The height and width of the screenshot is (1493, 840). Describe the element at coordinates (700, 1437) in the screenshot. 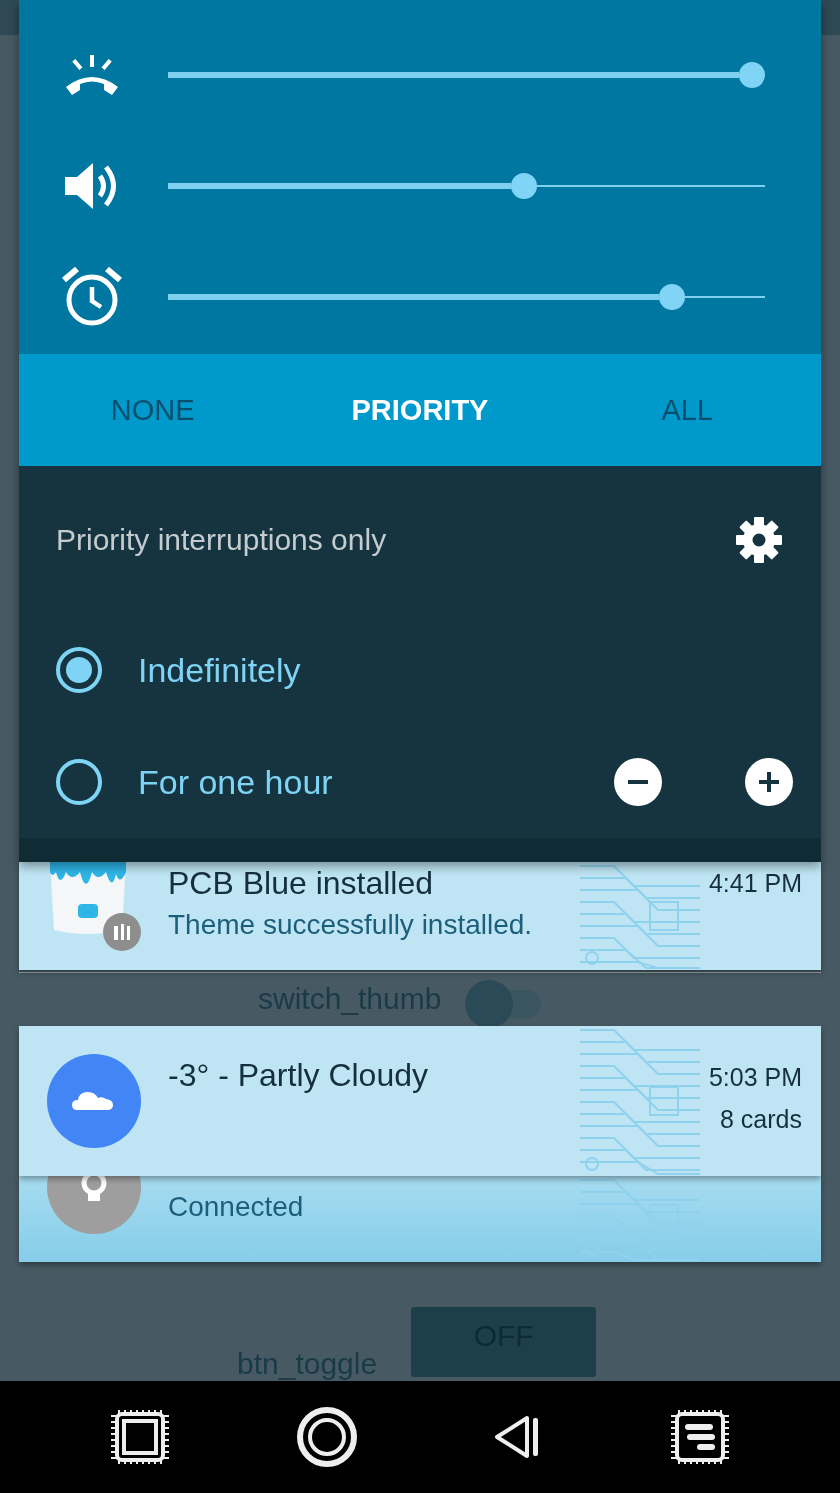

I see `chip-menu-icon` at that location.